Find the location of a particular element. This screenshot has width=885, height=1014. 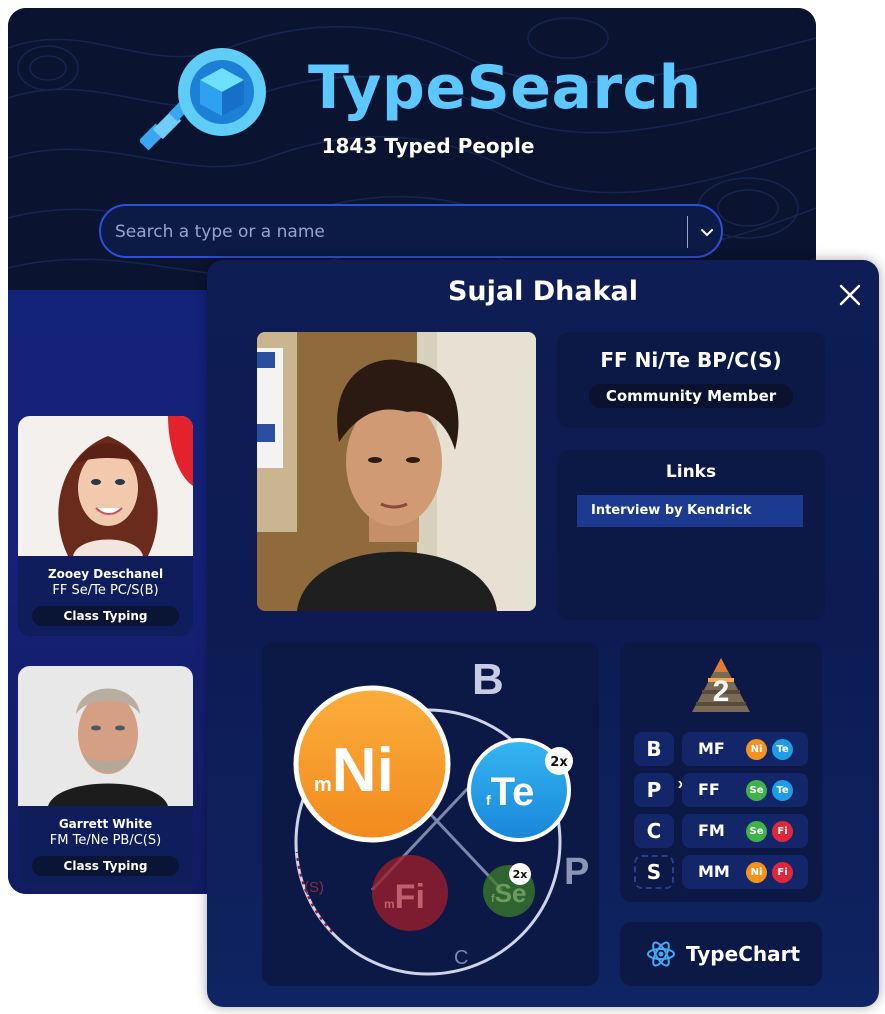

type-code: FF Ni/Te BP/C(S) is located at coordinates (691, 360).